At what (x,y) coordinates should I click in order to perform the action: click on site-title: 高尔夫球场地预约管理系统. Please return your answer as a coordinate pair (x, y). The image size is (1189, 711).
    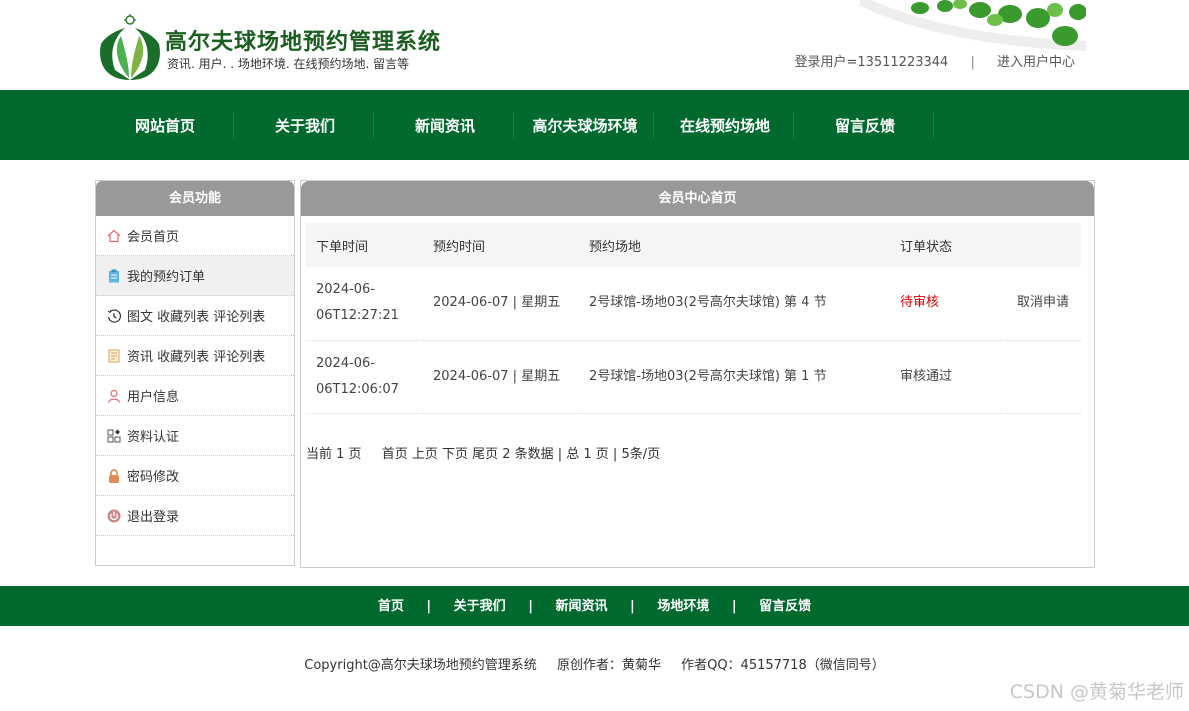
    Looking at the image, I should click on (303, 42).